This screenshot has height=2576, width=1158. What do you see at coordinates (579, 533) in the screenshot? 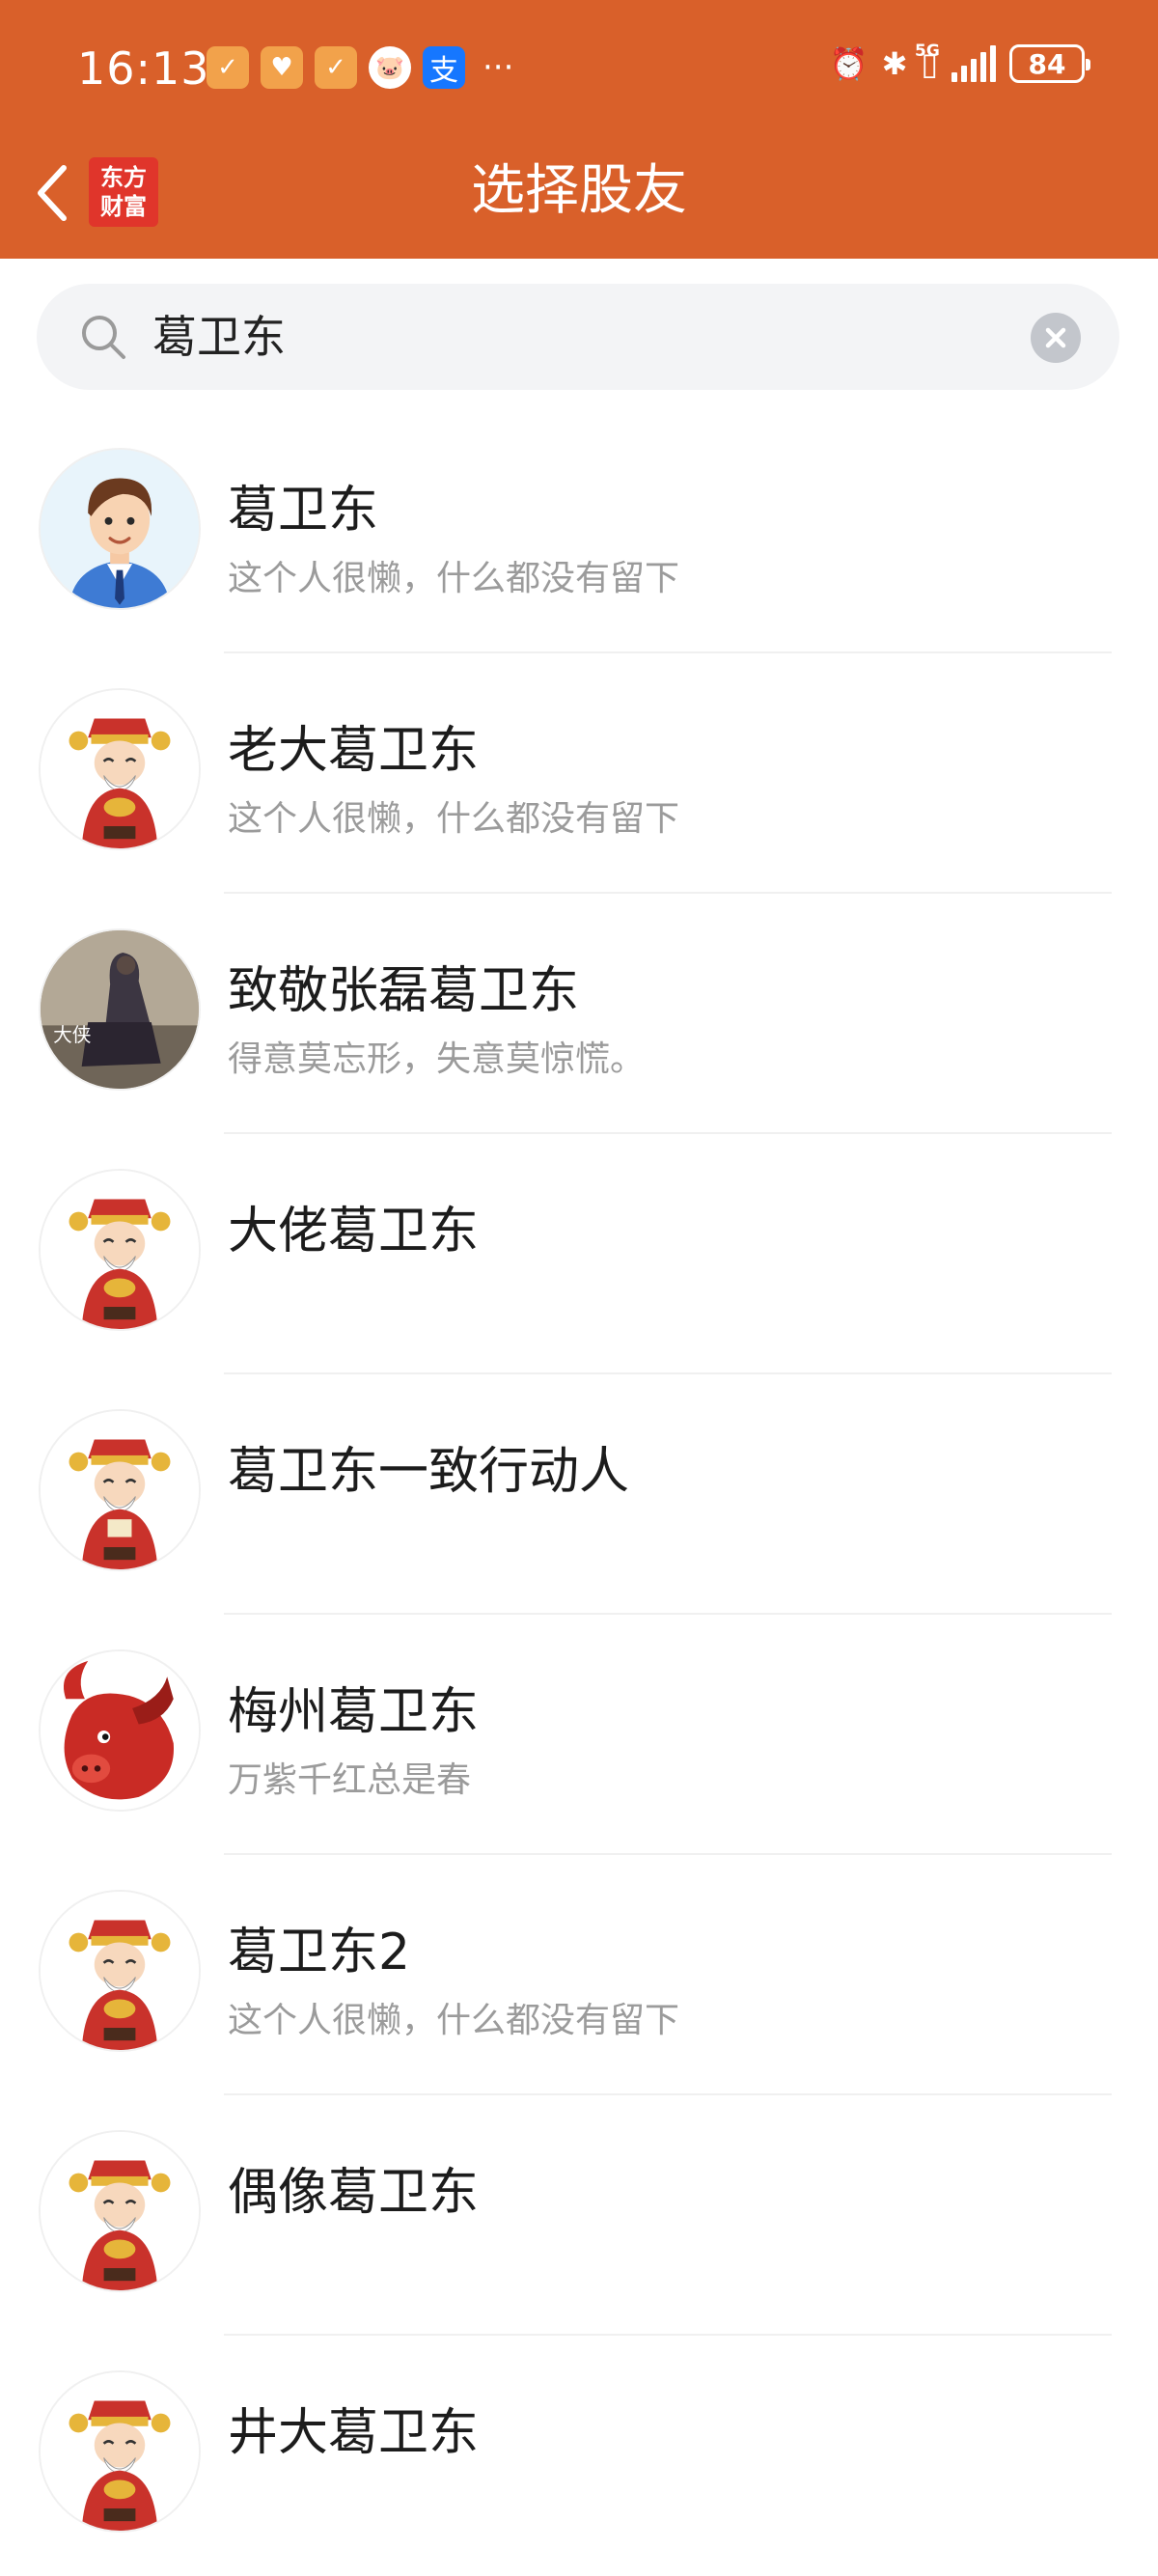
I see `list-item: 葛卫东 这个人很懒，什么都没有留下` at bounding box center [579, 533].